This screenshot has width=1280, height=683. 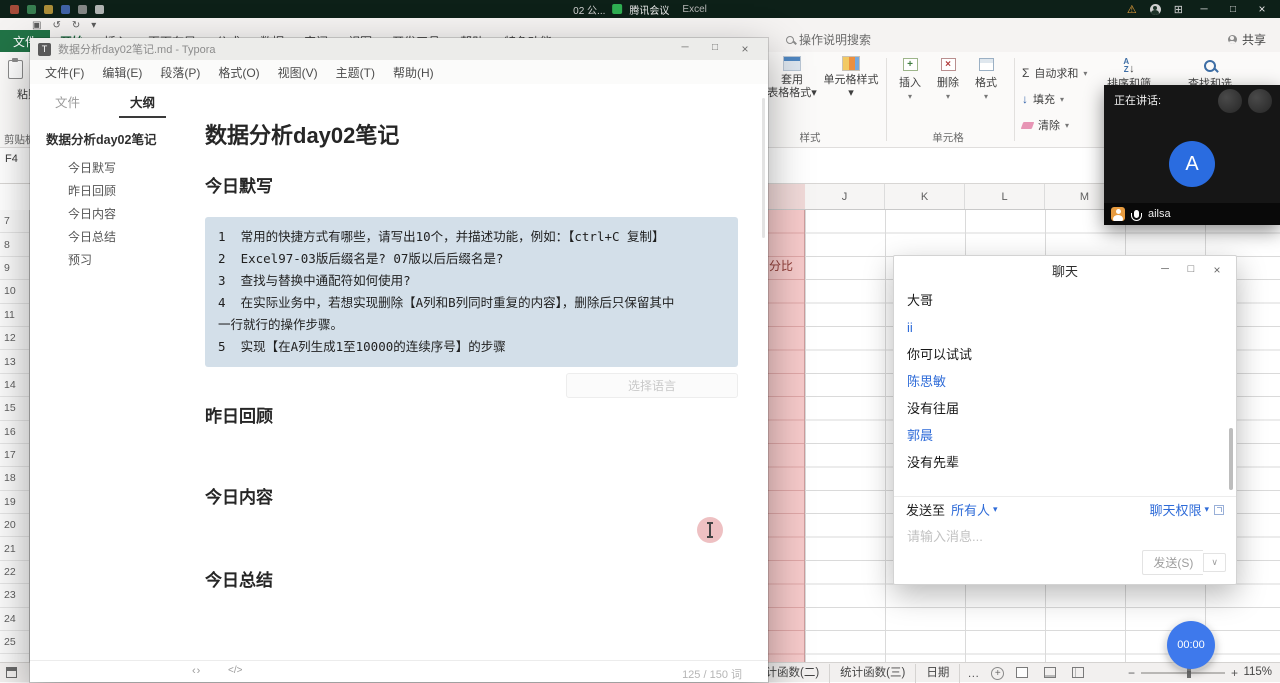 I want to click on row-header-cell: 24, so click(x=14, y=620).